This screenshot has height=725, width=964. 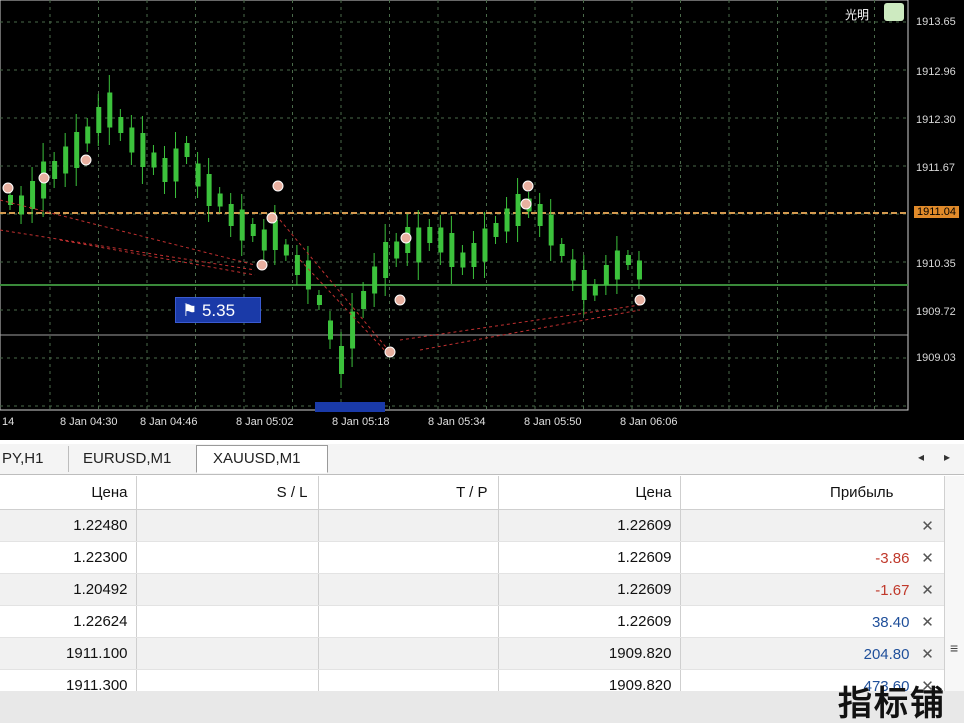 What do you see at coordinates (947, 457) in the screenshot?
I see `tab-scroll-right-icon: ▸` at bounding box center [947, 457].